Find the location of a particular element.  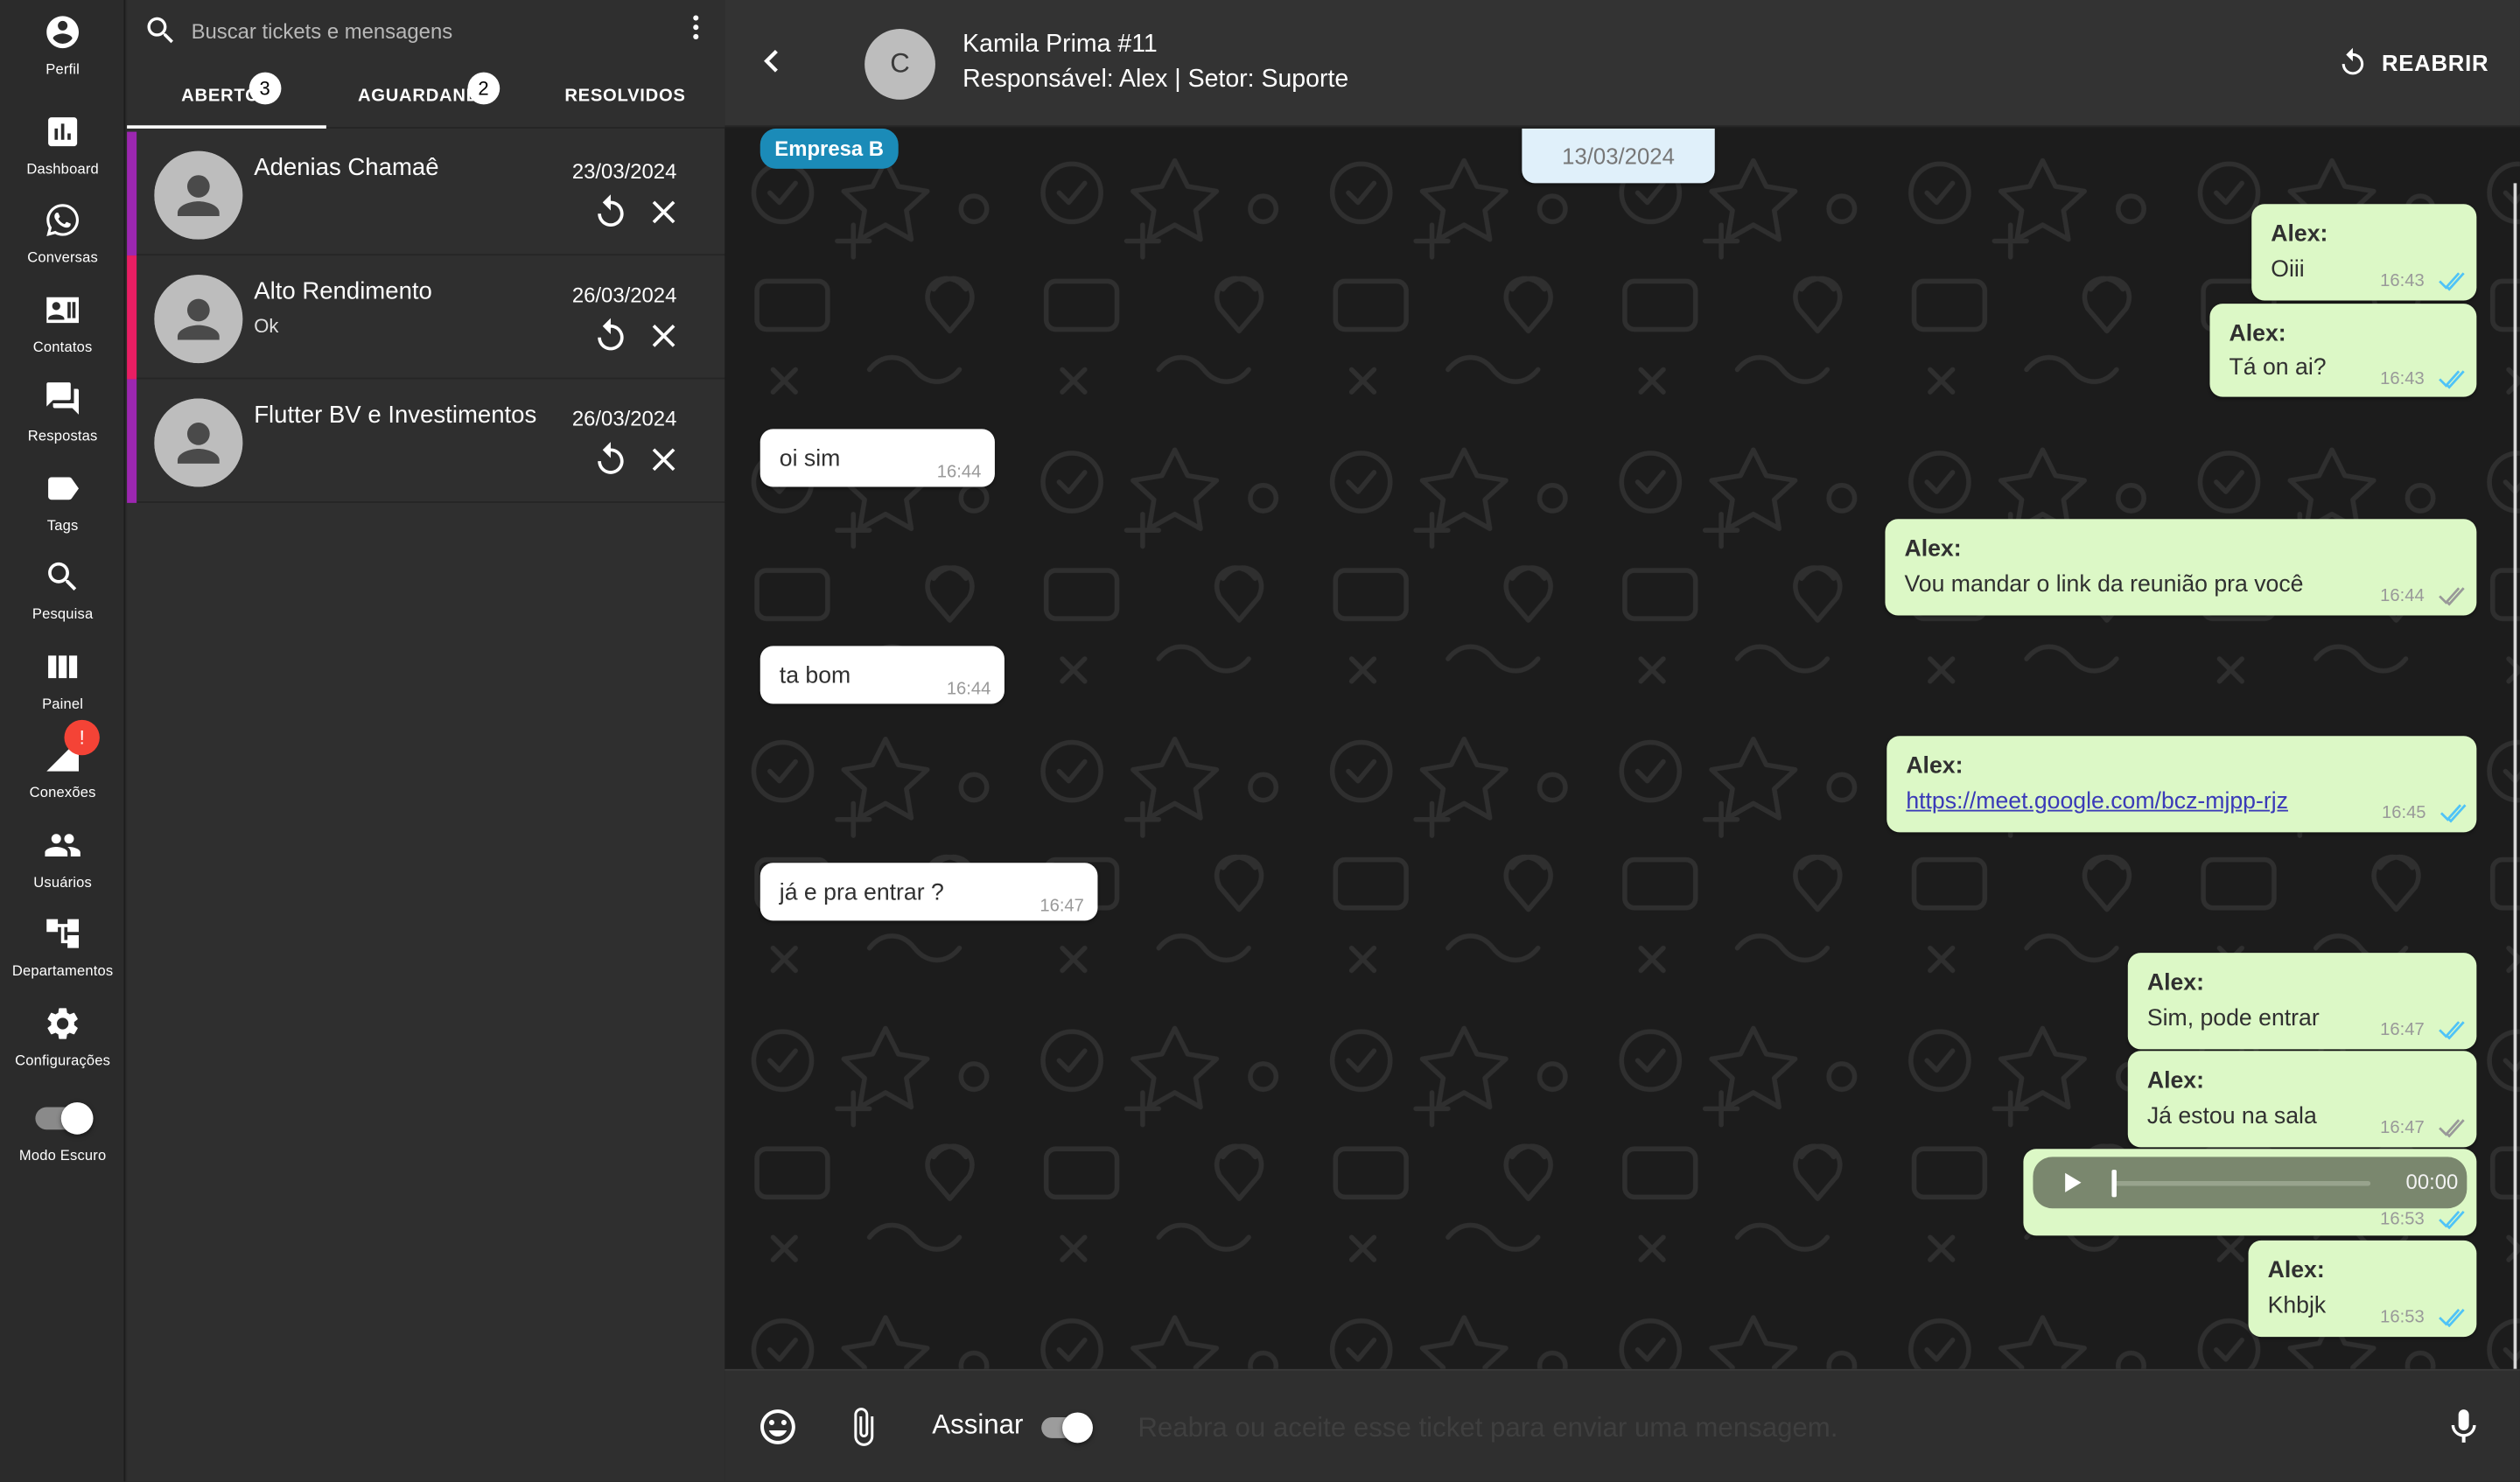

tab-resolvidos: RESOLVIDOS is located at coordinates (625, 96).